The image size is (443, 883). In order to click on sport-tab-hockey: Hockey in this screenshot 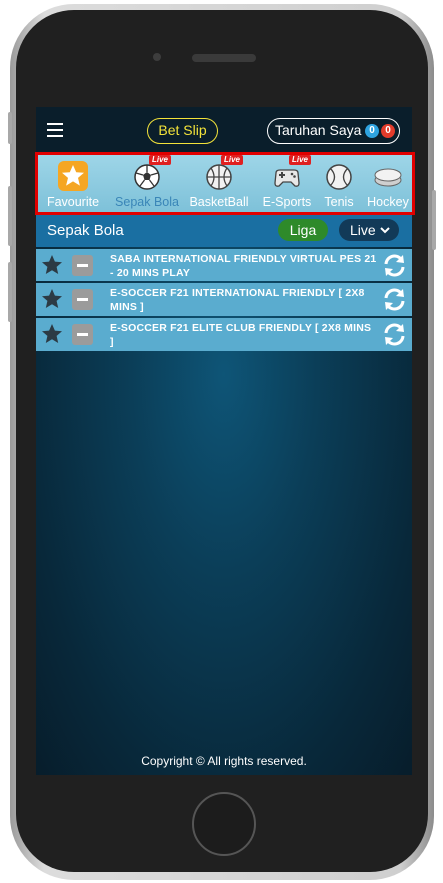, I will do `click(387, 184)`.